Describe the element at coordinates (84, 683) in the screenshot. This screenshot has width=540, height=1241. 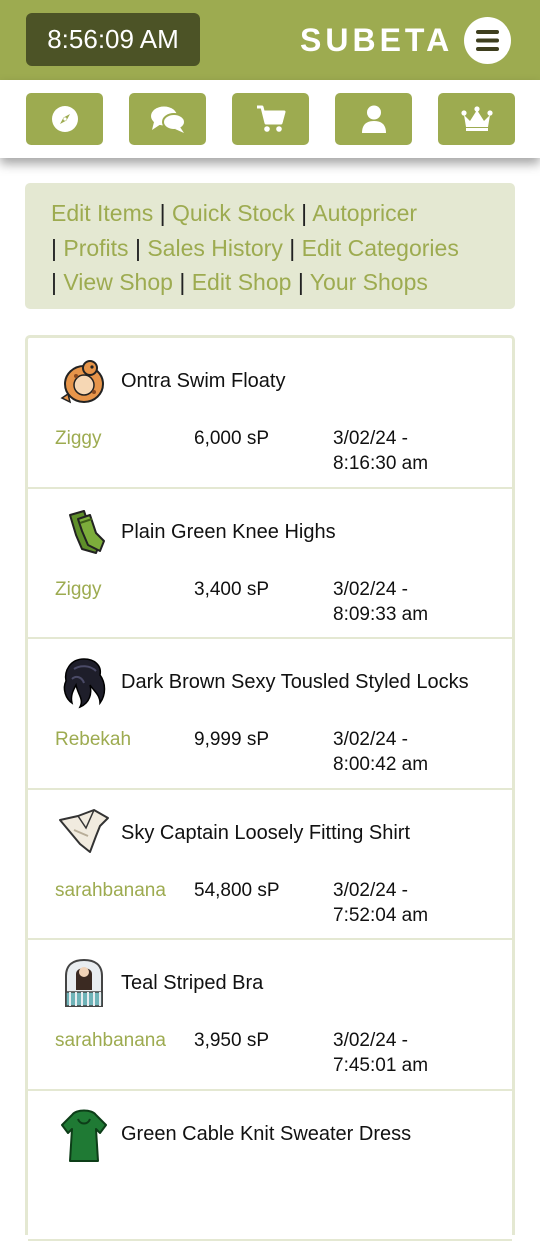
I see `hair-locks-icon` at that location.